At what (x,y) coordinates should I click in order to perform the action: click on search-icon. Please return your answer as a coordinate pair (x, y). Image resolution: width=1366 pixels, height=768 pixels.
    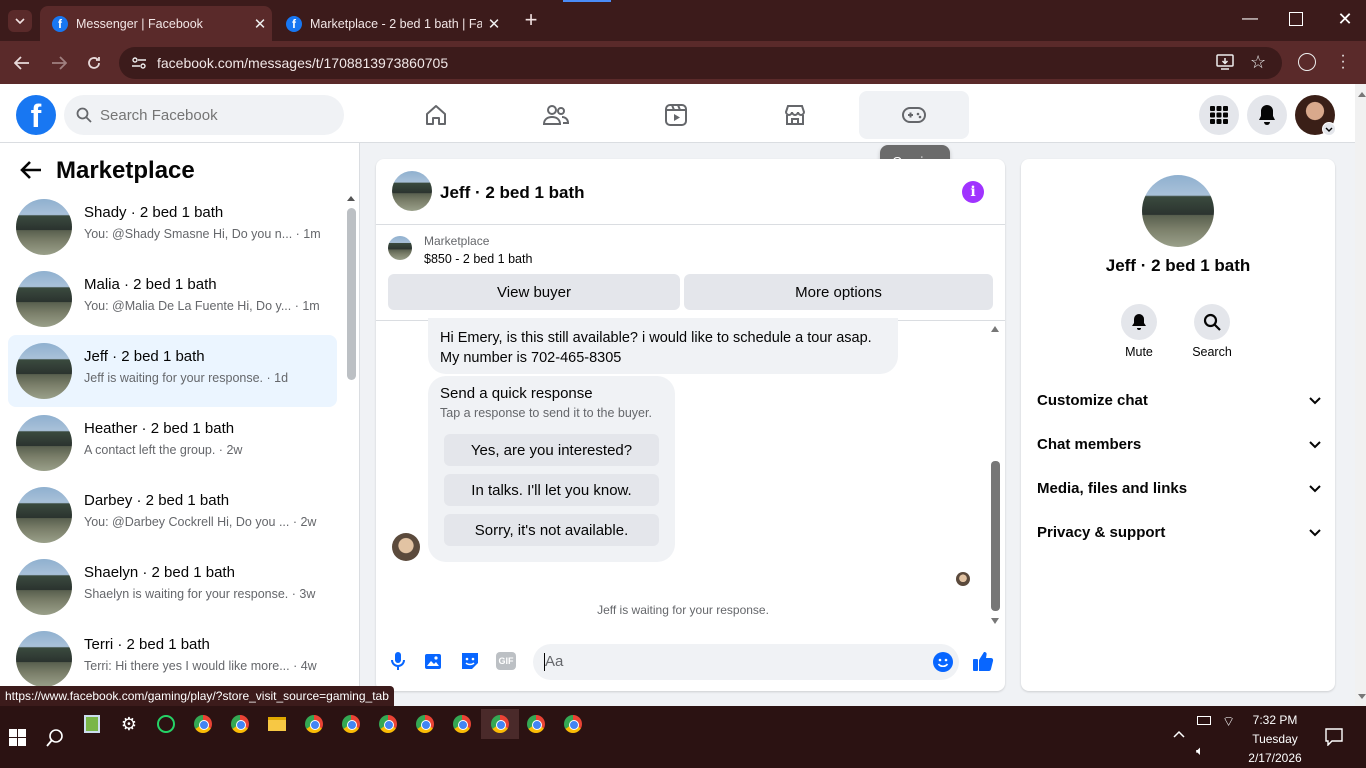
    Looking at the image, I should click on (1212, 322).